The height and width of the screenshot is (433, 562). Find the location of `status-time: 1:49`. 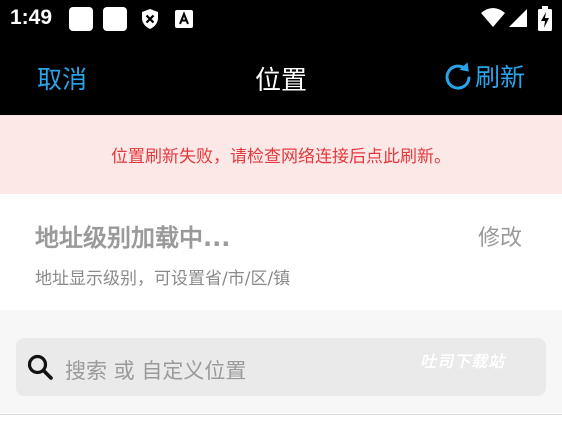

status-time: 1:49 is located at coordinates (31, 17).